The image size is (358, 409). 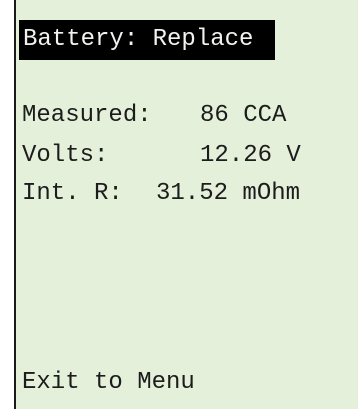 What do you see at coordinates (250, 155) in the screenshot?
I see `reading-value: 12.26 V` at bounding box center [250, 155].